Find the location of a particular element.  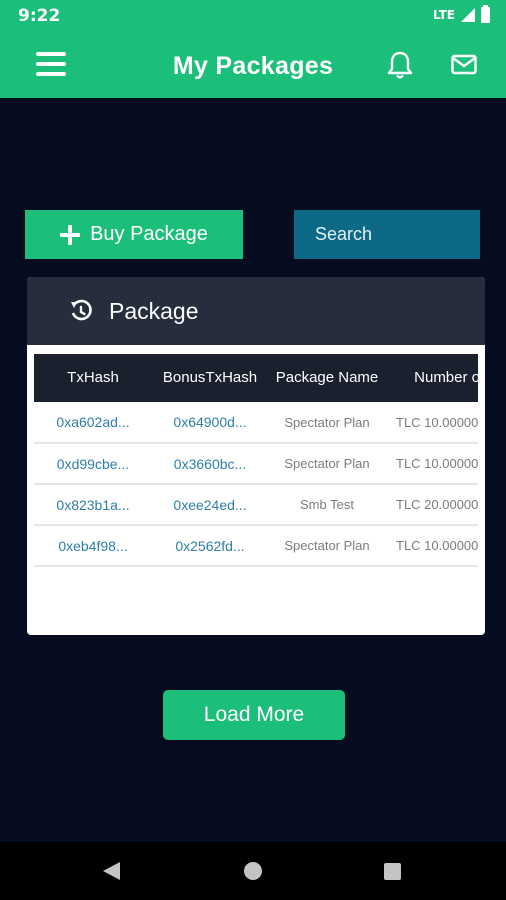

home-icon is located at coordinates (253, 871).